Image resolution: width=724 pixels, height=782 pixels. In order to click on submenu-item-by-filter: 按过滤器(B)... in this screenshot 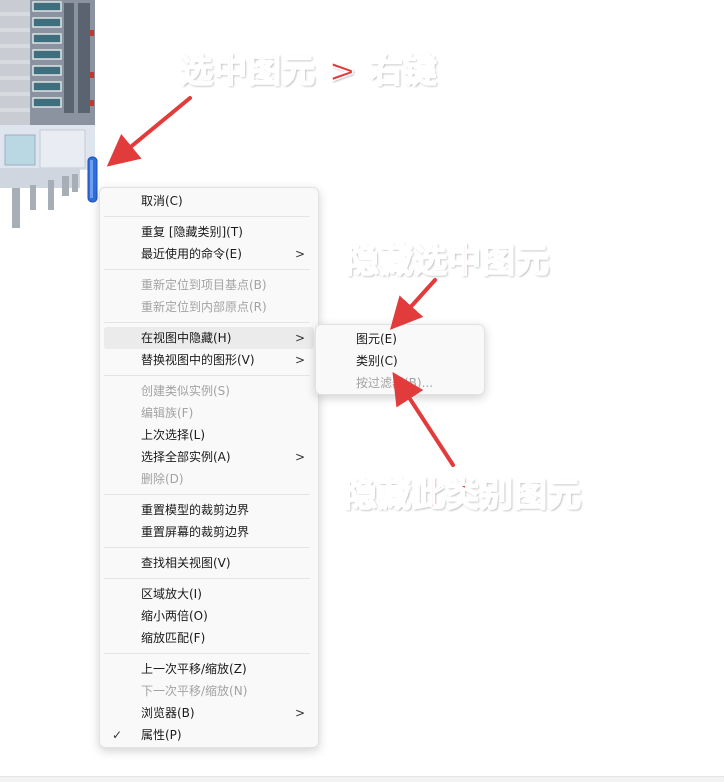, I will do `click(400, 383)`.